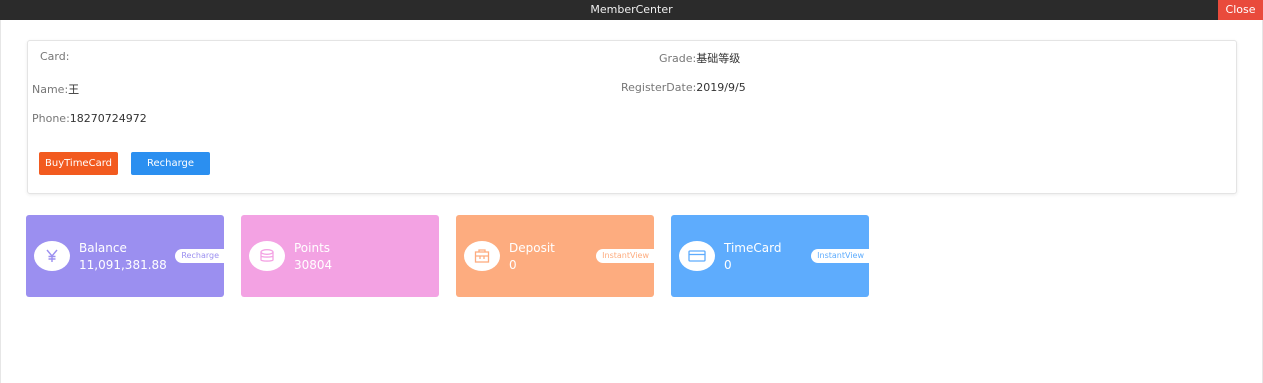 The width and height of the screenshot is (1263, 383). What do you see at coordinates (340, 256) in the screenshot?
I see `points-card: Points 30804` at bounding box center [340, 256].